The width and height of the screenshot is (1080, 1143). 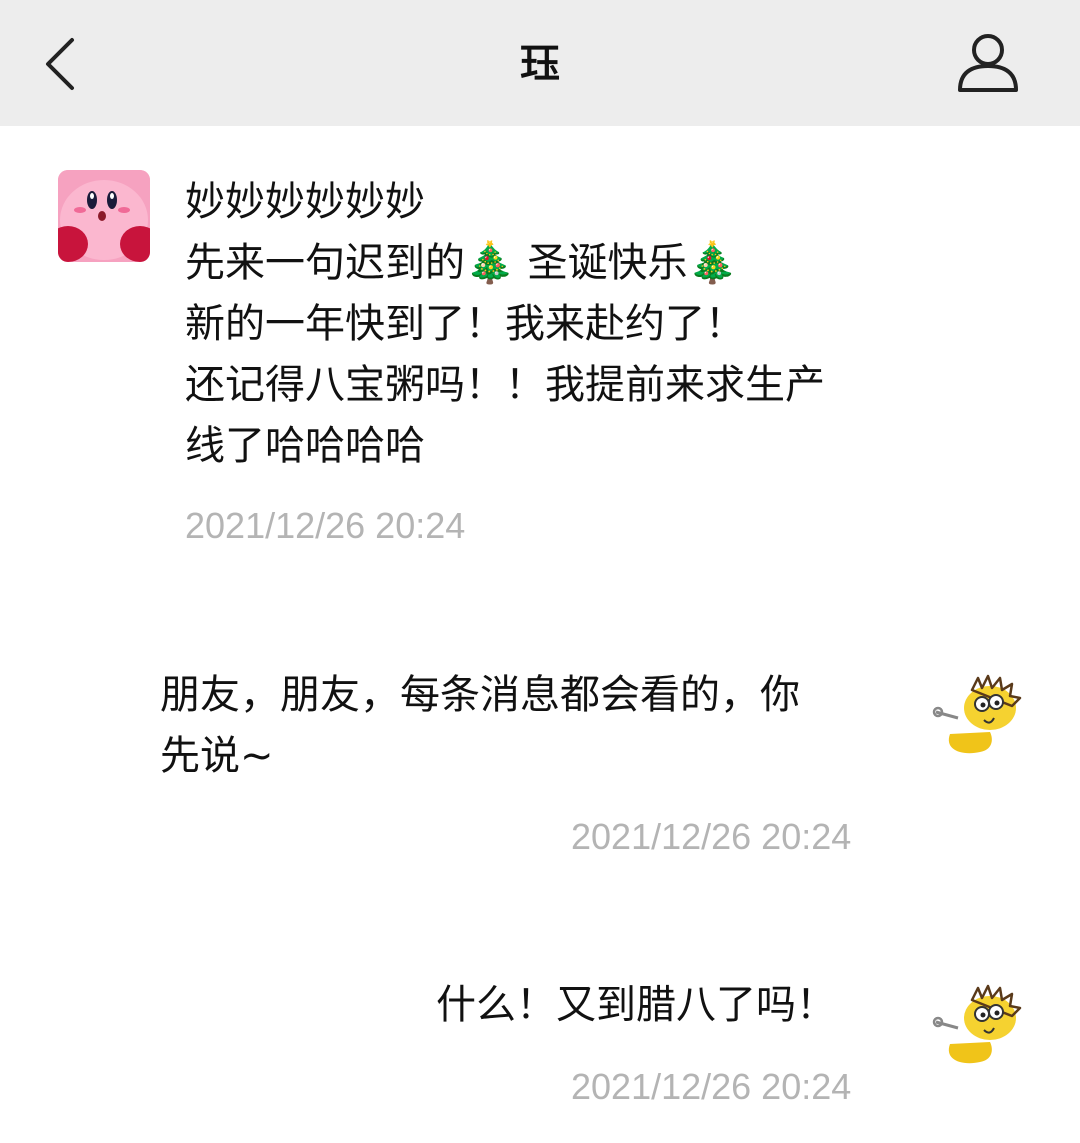 I want to click on pink-character-avatar-icon, so click(x=104, y=216).